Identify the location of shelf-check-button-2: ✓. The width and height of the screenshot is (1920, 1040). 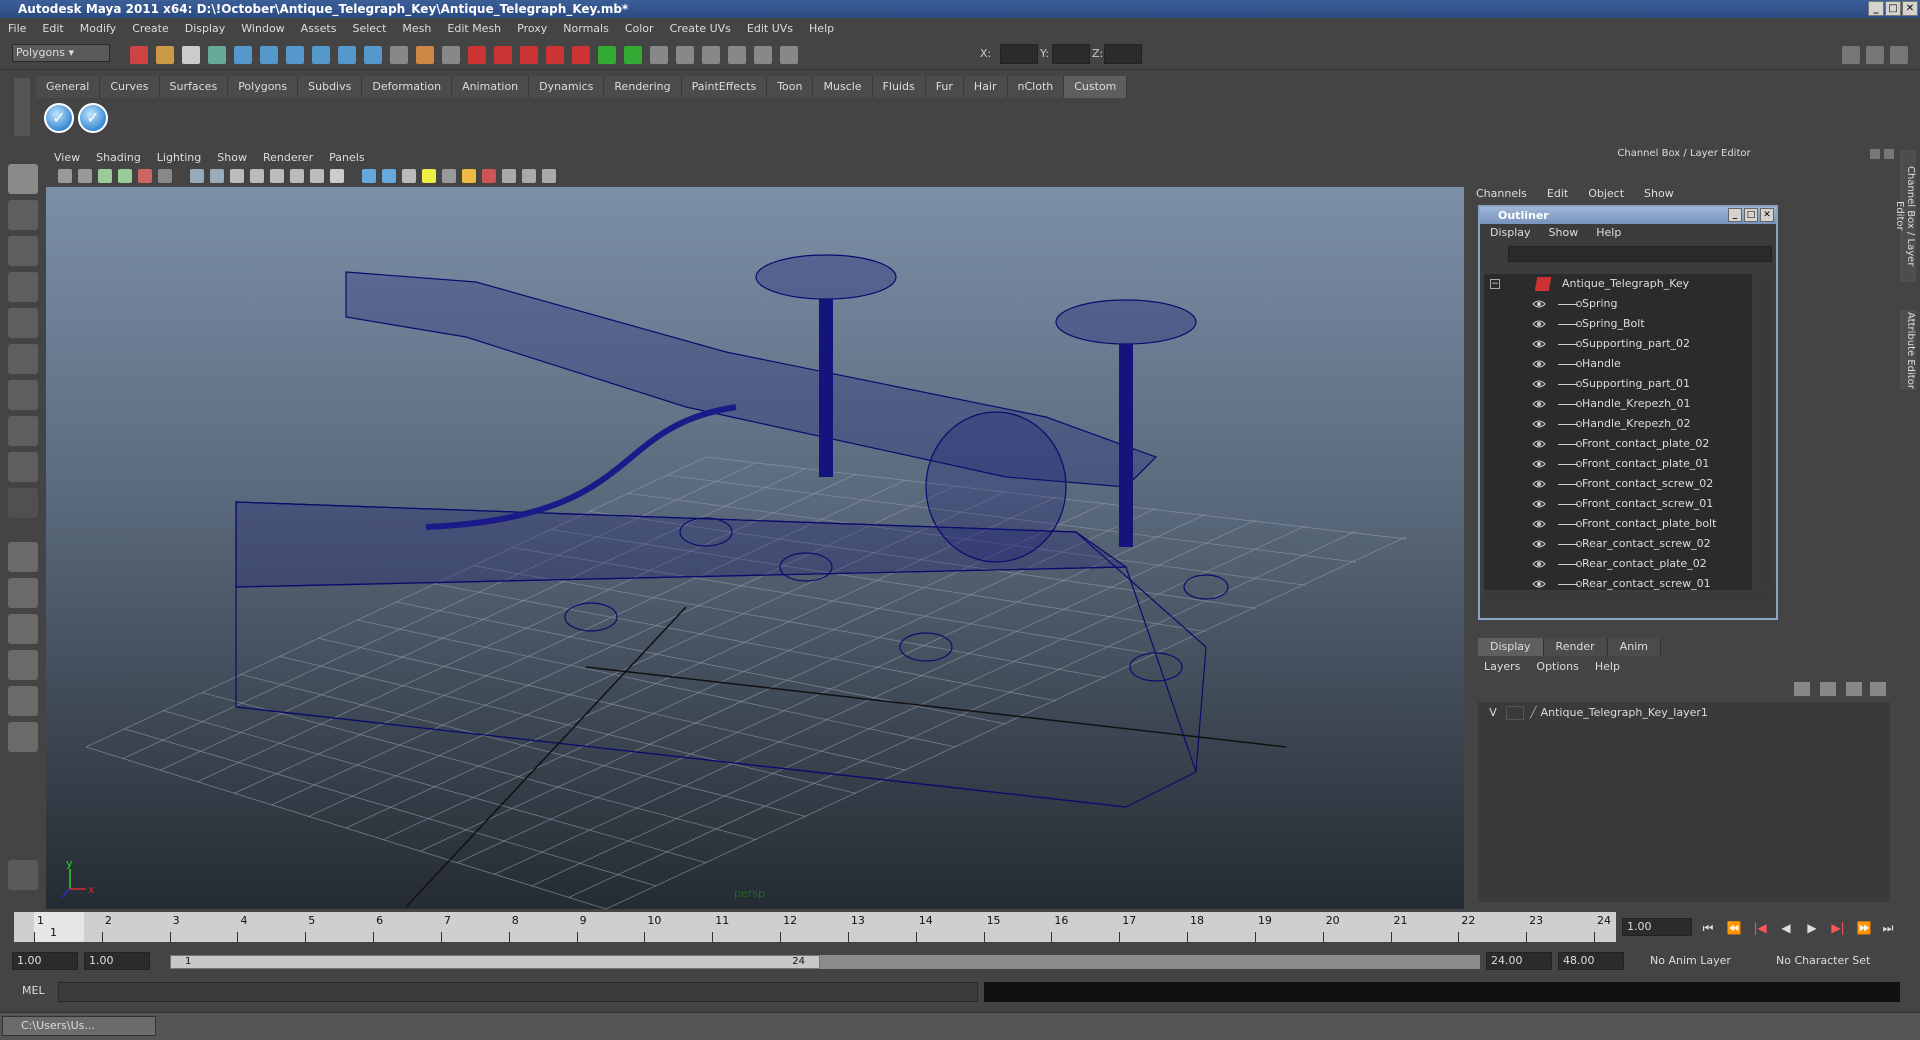
(93, 118).